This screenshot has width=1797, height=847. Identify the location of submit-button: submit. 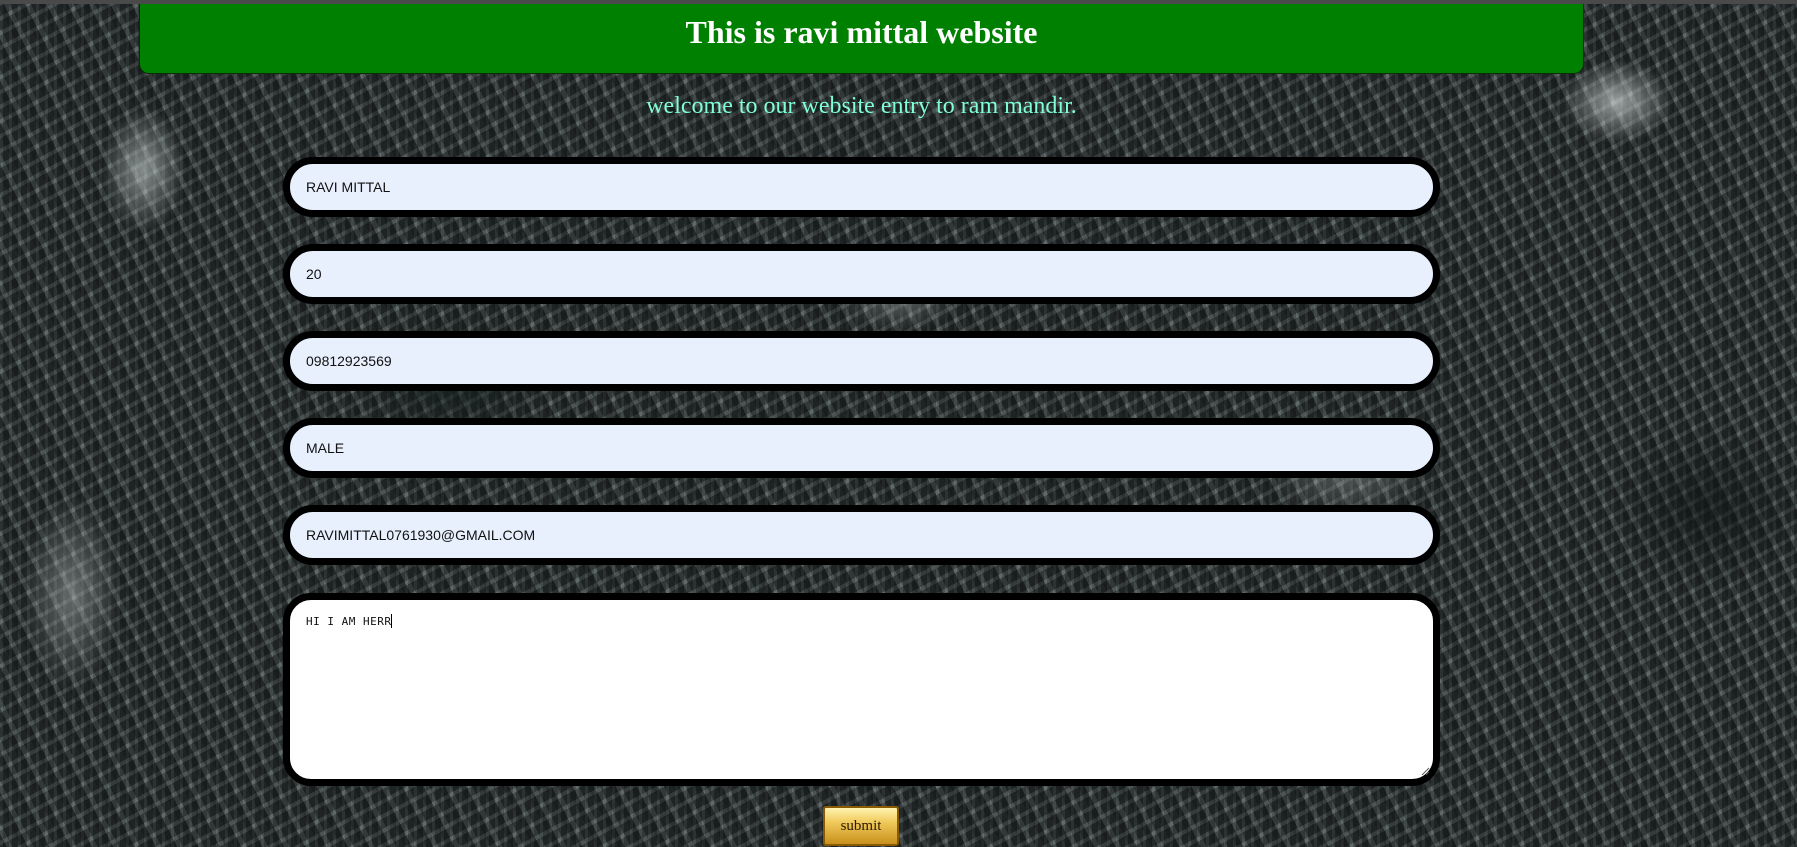
(861, 826).